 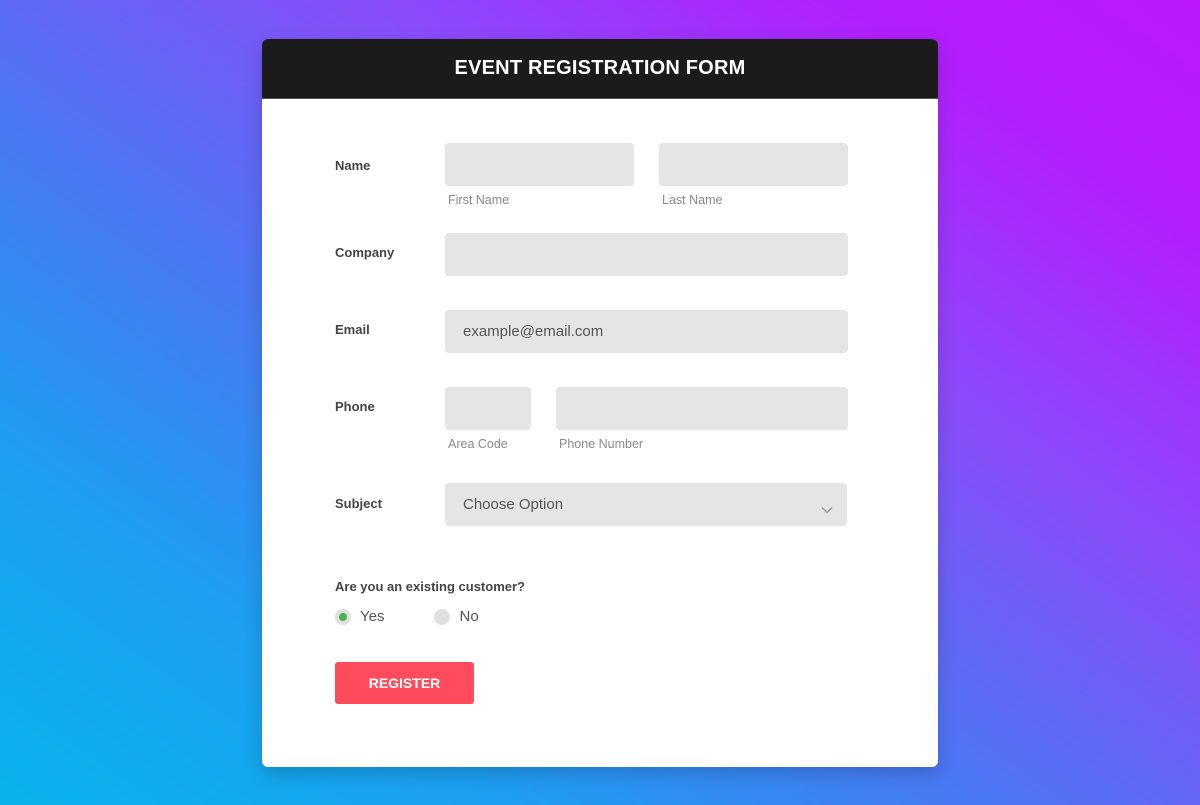 I want to click on radio-yes-label: Yes, so click(x=372, y=616).